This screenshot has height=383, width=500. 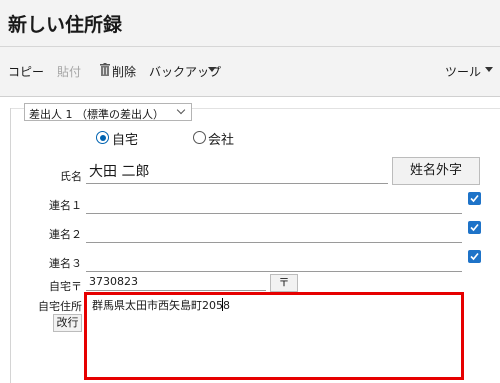 What do you see at coordinates (10, 245) in the screenshot?
I see `panel-border` at bounding box center [10, 245].